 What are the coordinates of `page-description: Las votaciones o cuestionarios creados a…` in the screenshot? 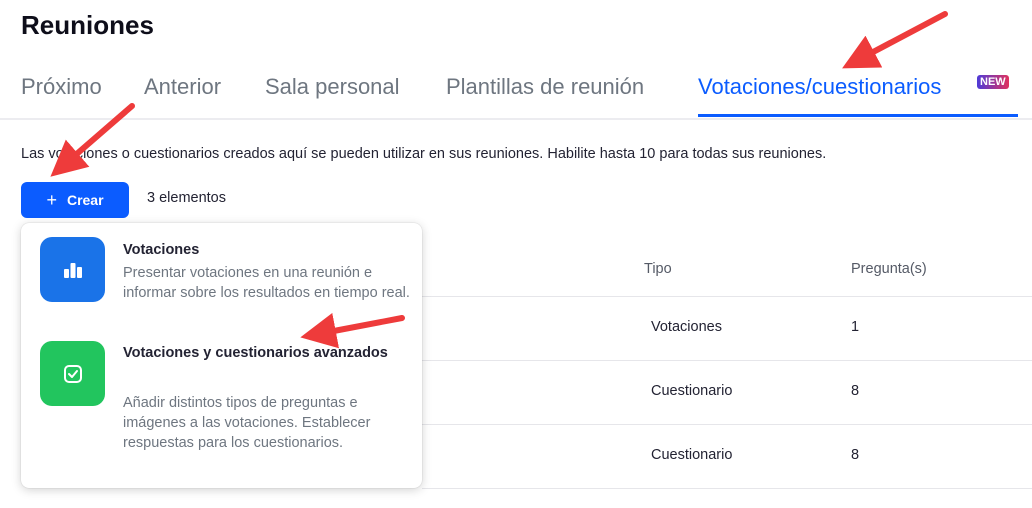 It's located at (424, 154).